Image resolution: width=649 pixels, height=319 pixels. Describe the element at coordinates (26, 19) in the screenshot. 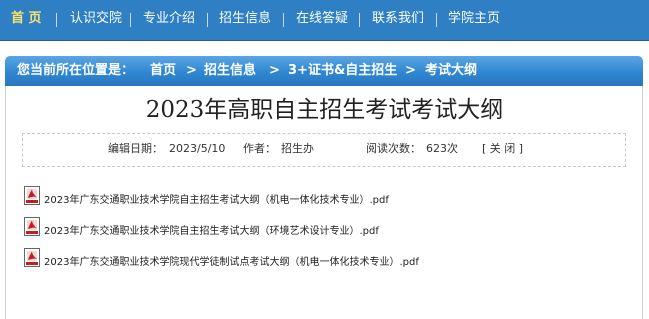

I see `nav-item-home: 首 页` at that location.